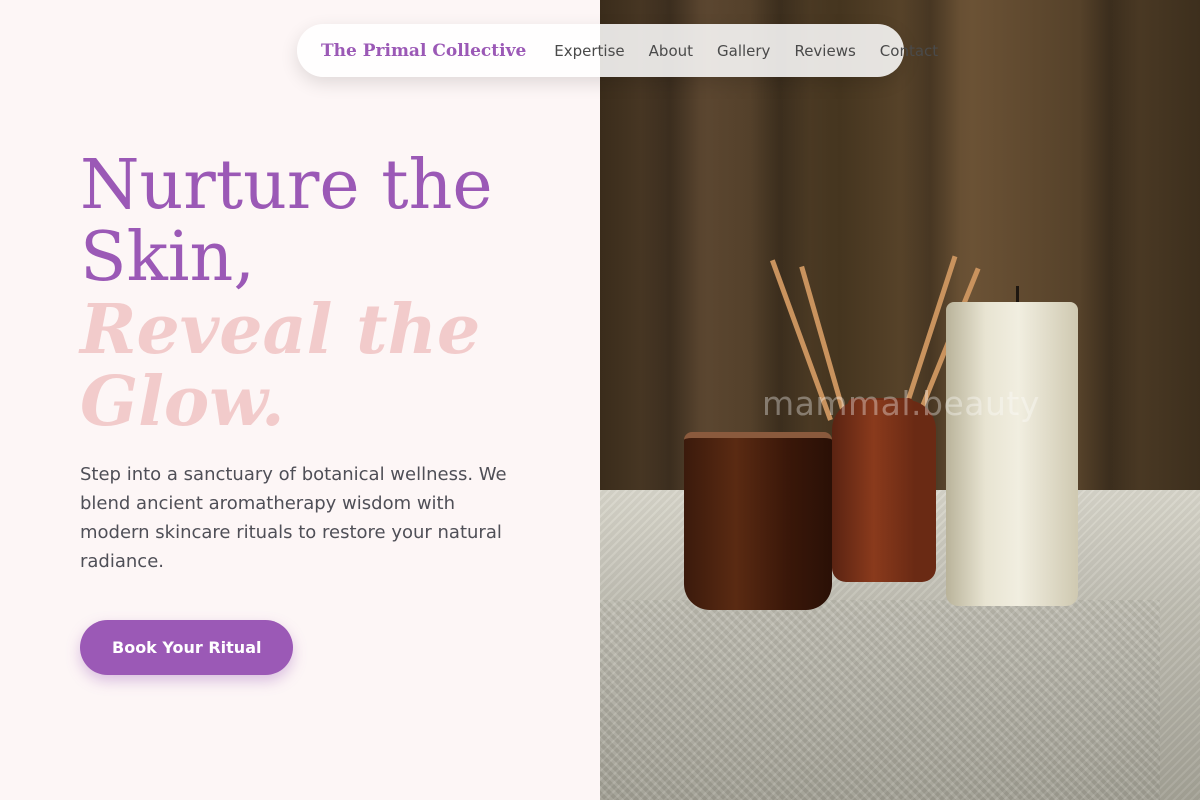 This screenshot has width=1200, height=800. I want to click on pillar-candle, so click(1012, 454).